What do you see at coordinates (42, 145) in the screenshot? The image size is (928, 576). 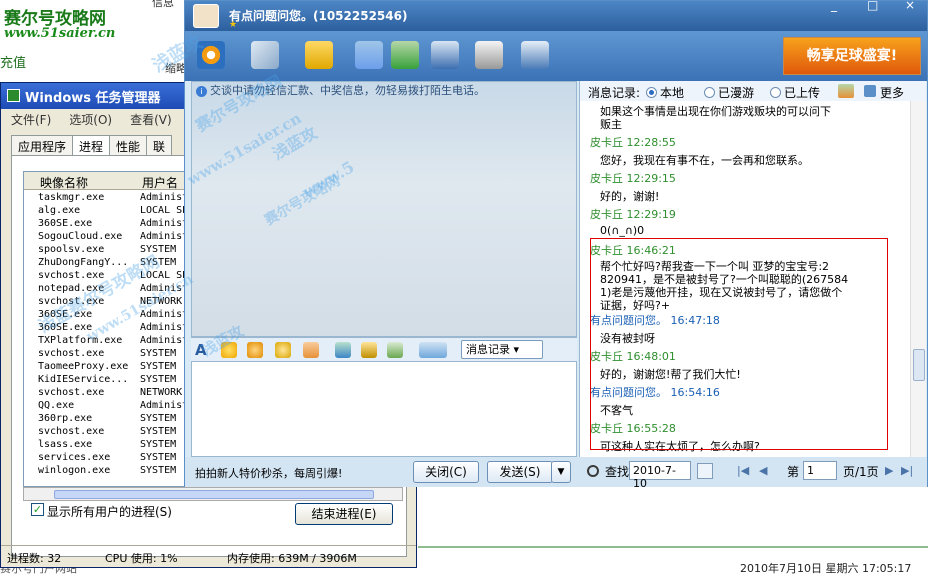 I see `tab-applications: 应用程序` at bounding box center [42, 145].